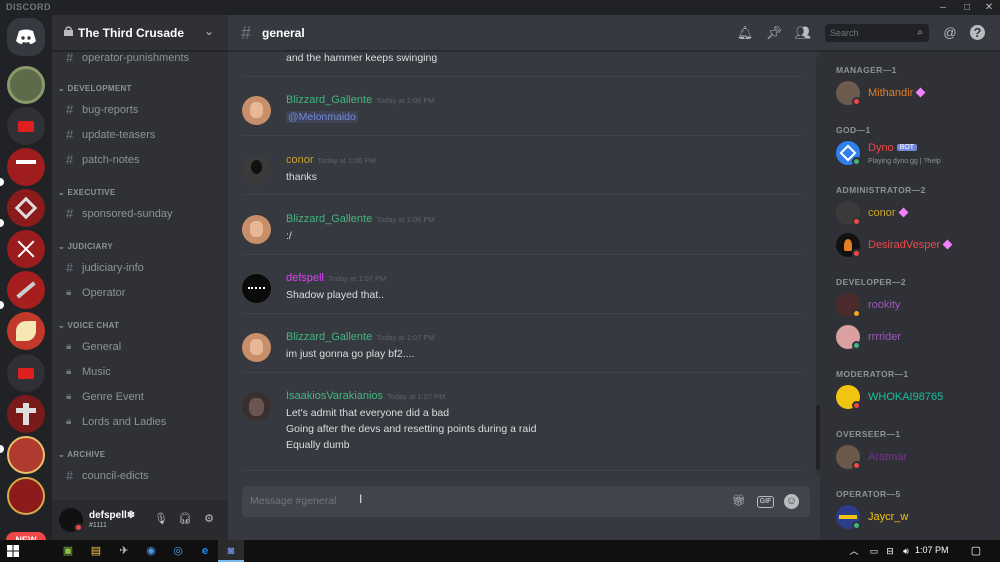  I want to click on app-icon: ✈, so click(124, 551).